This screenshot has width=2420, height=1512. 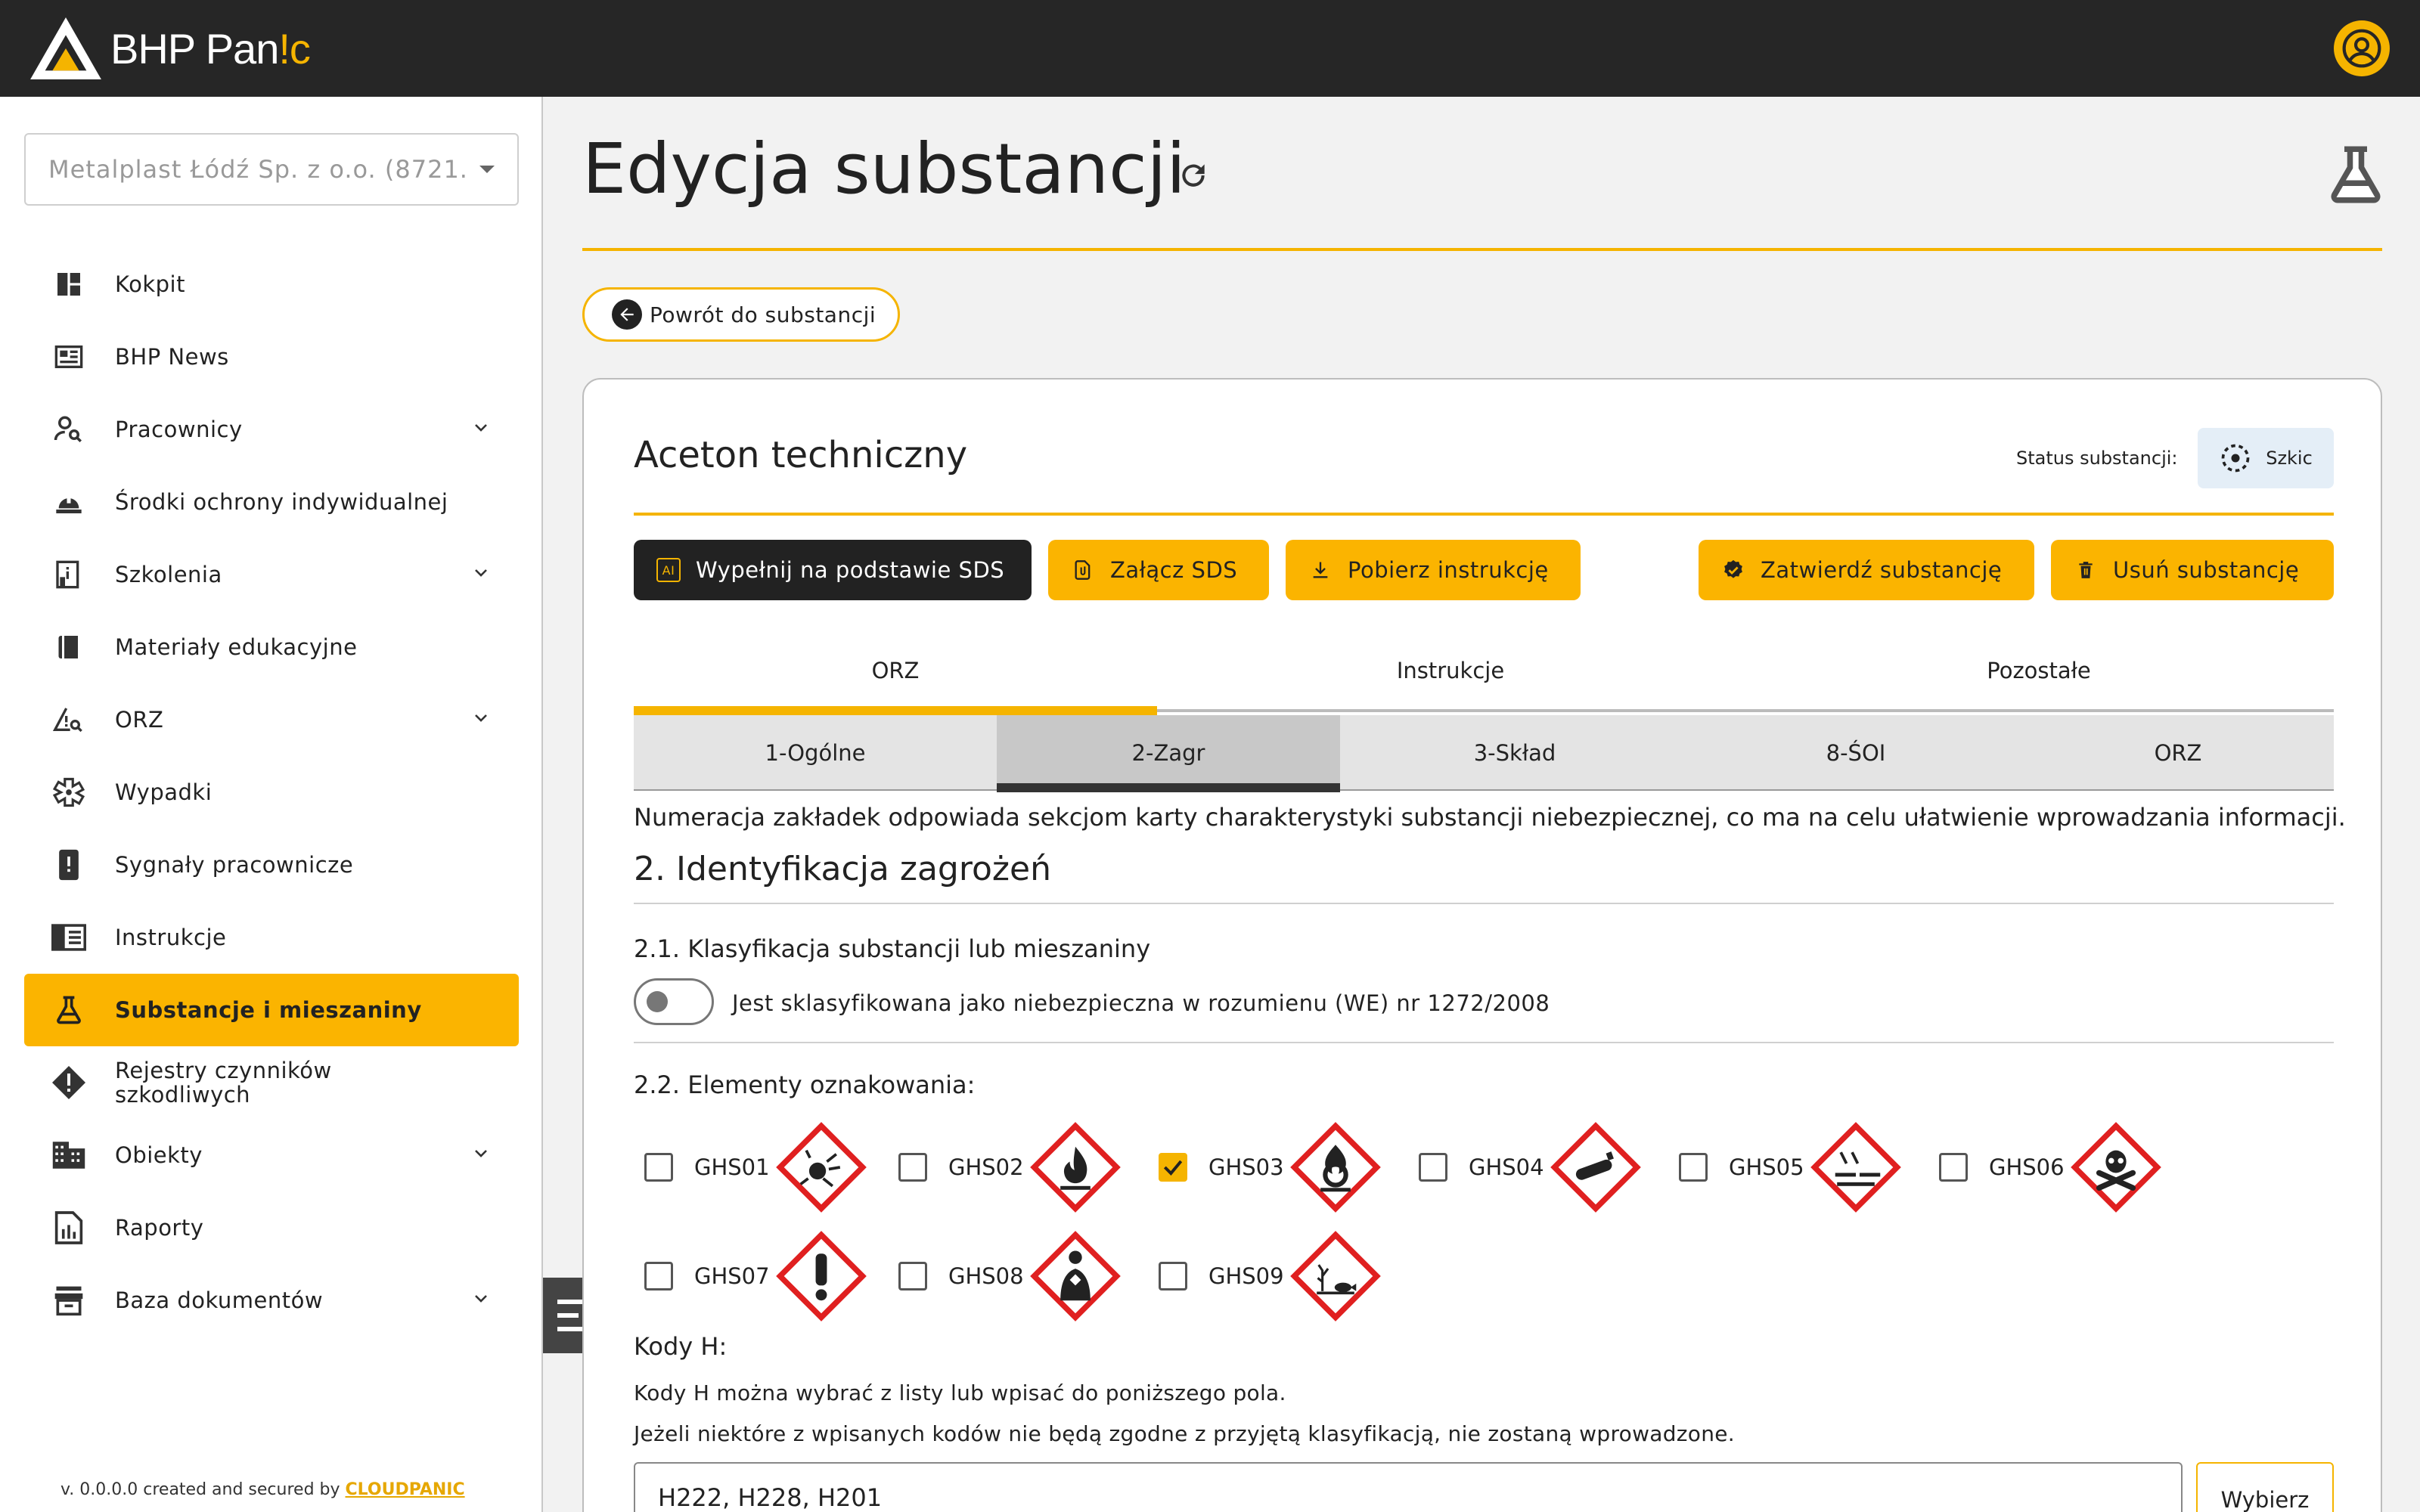 I want to click on sidebar-item-12: Rejestry czynników szkodliwych, so click(x=271, y=1082).